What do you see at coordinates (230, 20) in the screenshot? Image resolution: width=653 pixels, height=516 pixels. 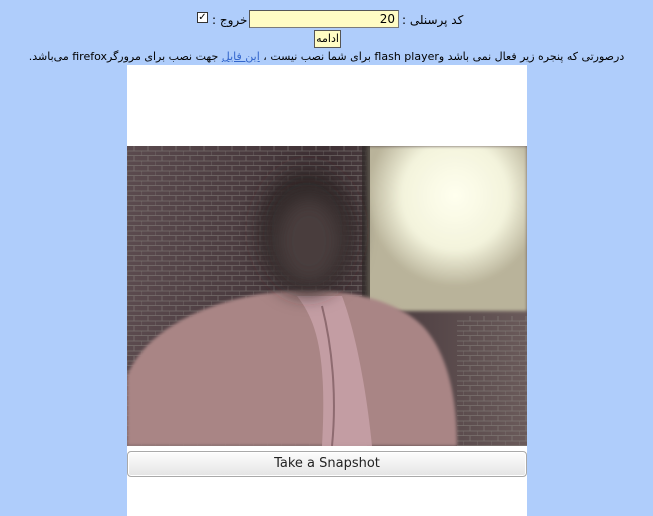 I see `exit-label: خروج :` at bounding box center [230, 20].